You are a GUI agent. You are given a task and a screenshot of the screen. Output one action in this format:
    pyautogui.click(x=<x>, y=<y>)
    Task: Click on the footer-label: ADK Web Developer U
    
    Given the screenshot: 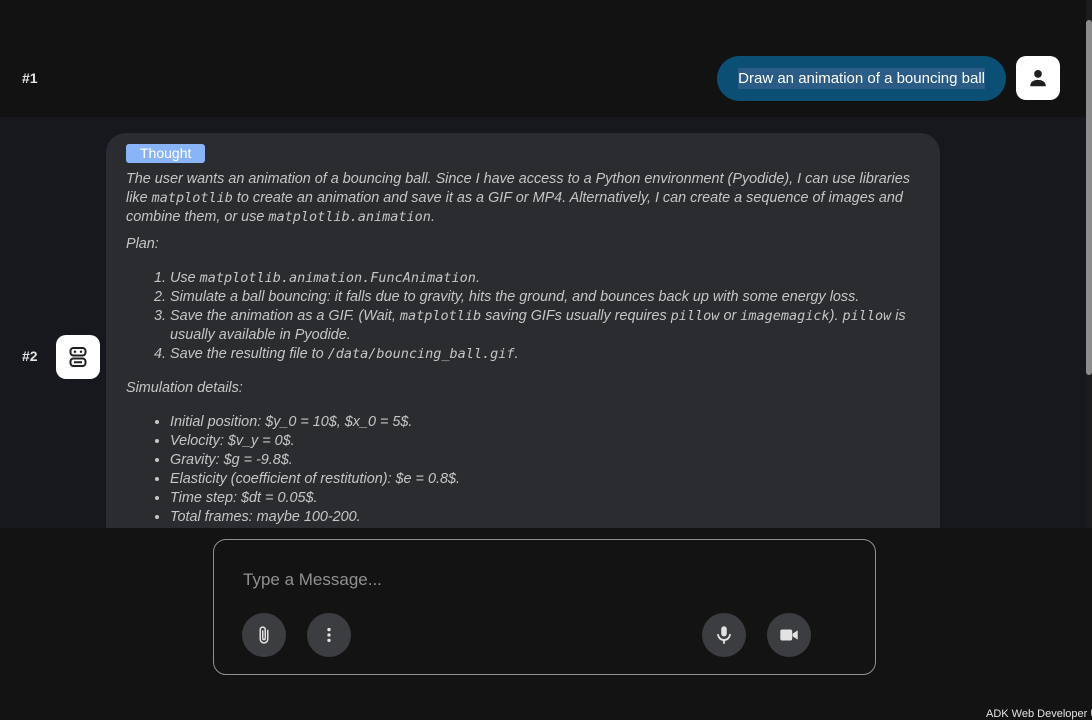 What is the action you would take?
    pyautogui.click(x=1039, y=714)
    